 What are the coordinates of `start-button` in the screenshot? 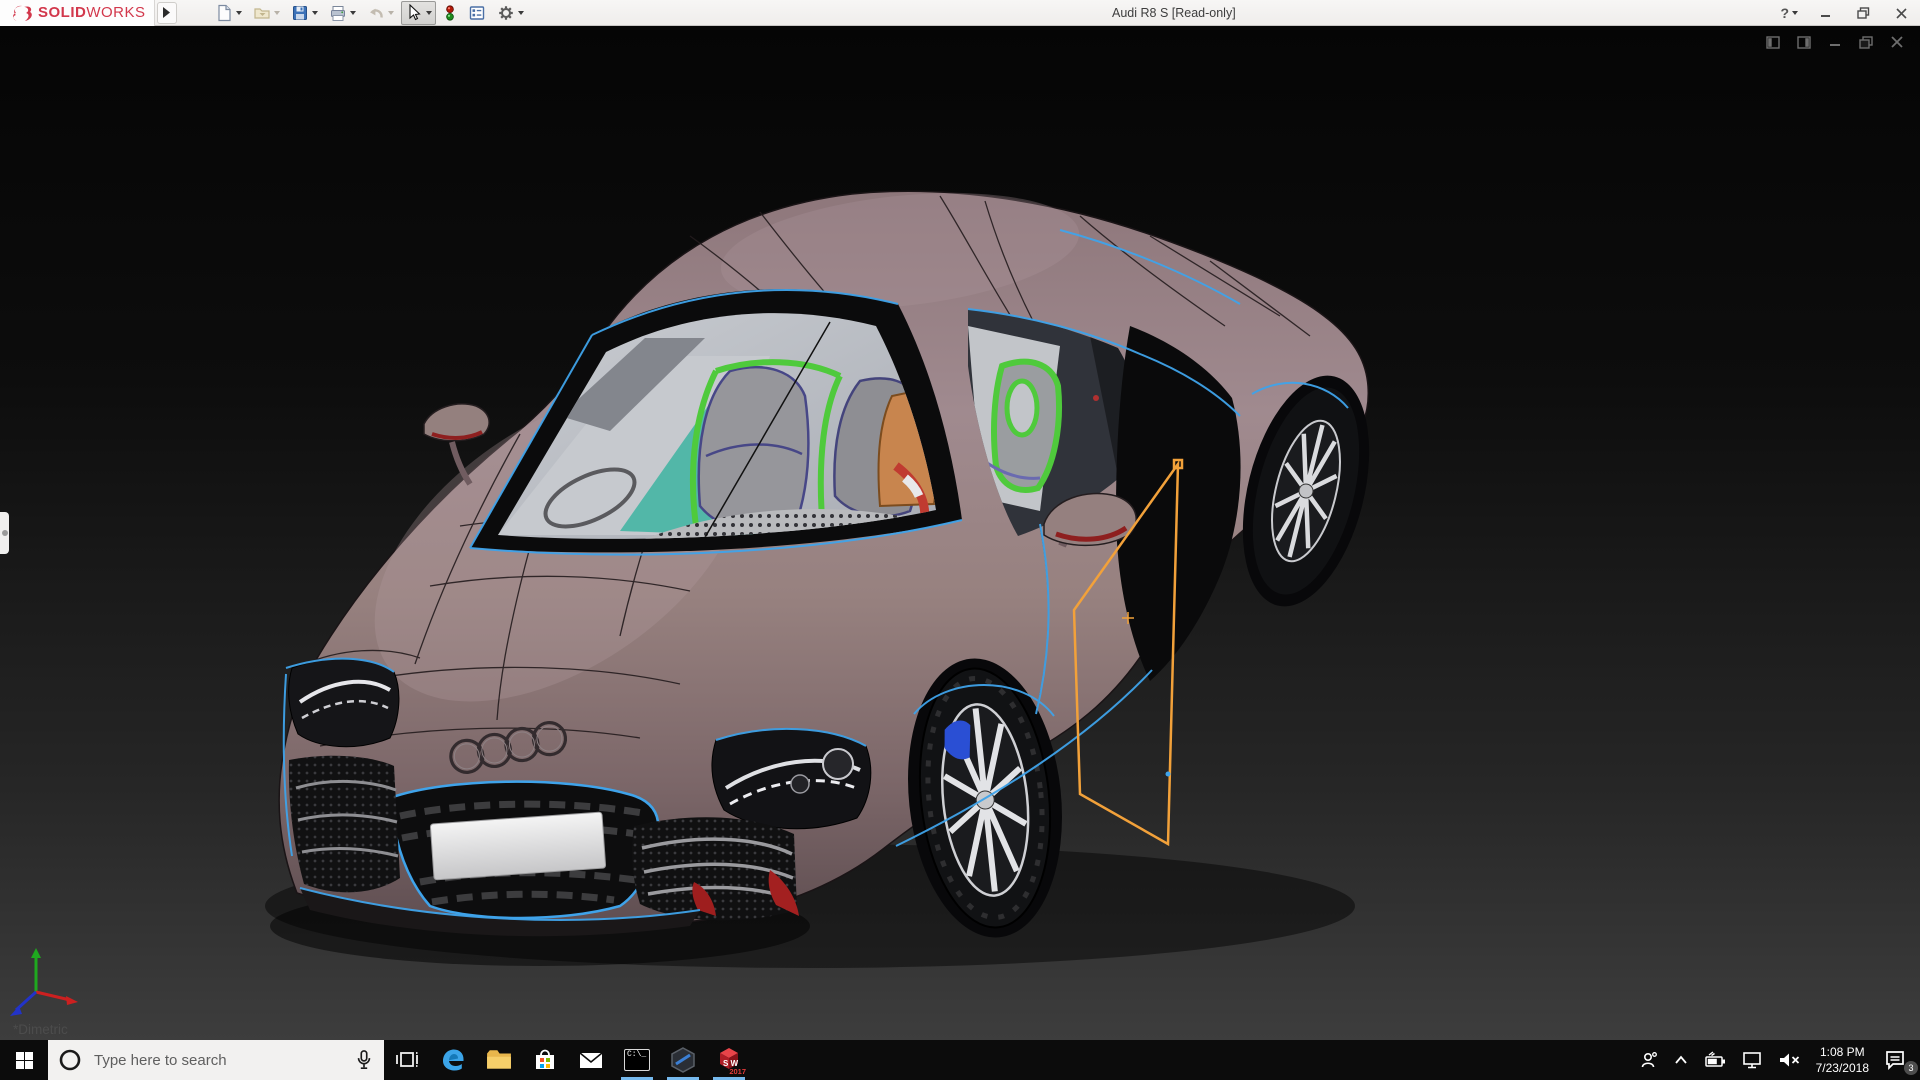 It's located at (24, 1060).